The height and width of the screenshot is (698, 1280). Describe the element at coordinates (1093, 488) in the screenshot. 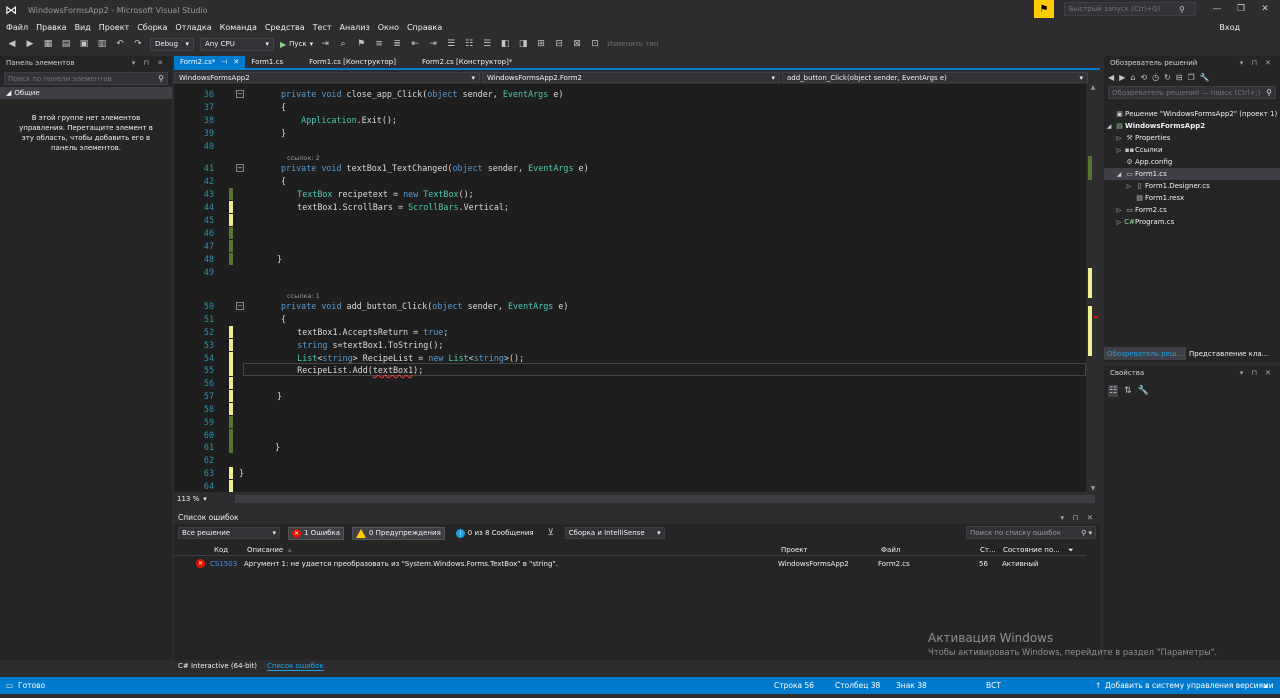

I see `scroll-down-icon: ▼` at that location.